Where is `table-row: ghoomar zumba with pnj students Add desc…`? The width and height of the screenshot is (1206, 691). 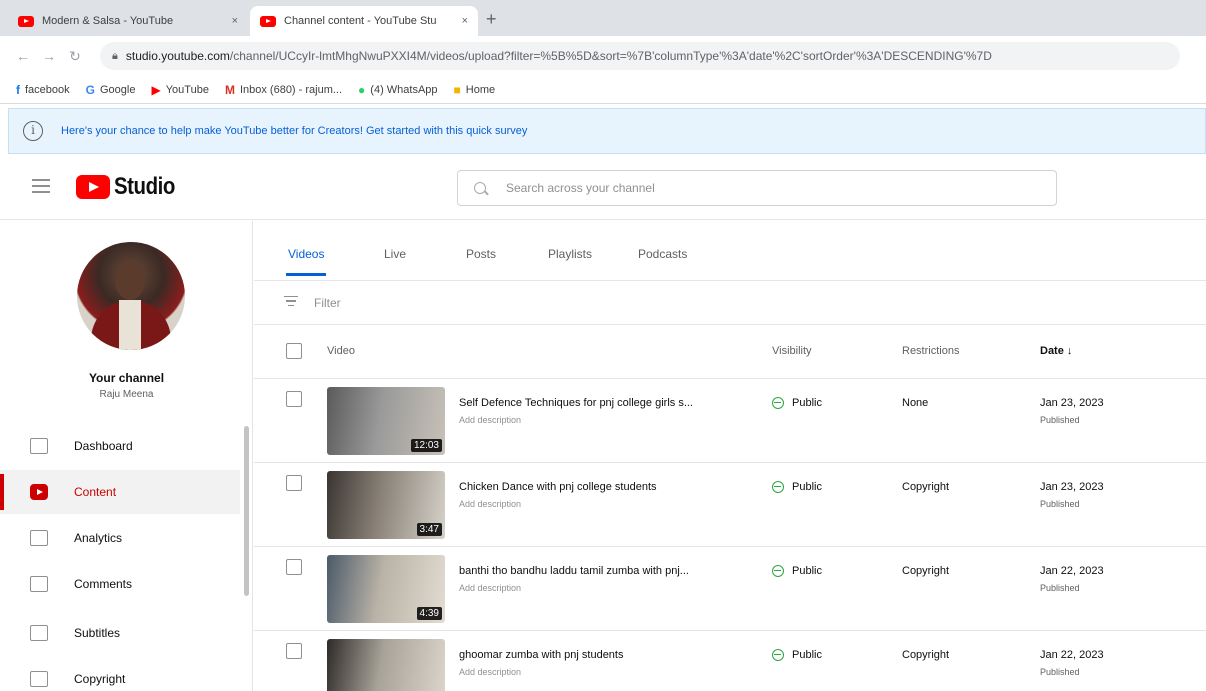 table-row: ghoomar zumba with pnj students Add desc… is located at coordinates (730, 661).